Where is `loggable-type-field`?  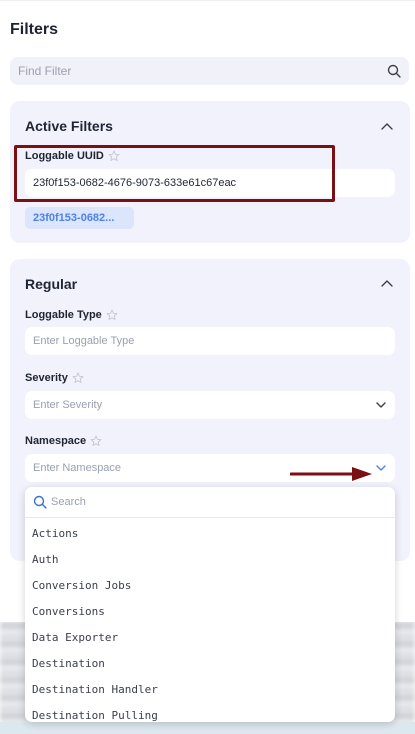
loggable-type-field is located at coordinates (210, 341).